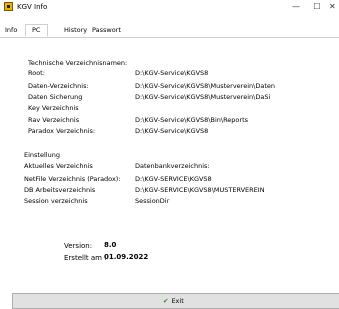 This screenshot has height=309, width=339. Describe the element at coordinates (169, 31) in the screenshot. I see `tab-bar: Info PC History Passwort` at that location.